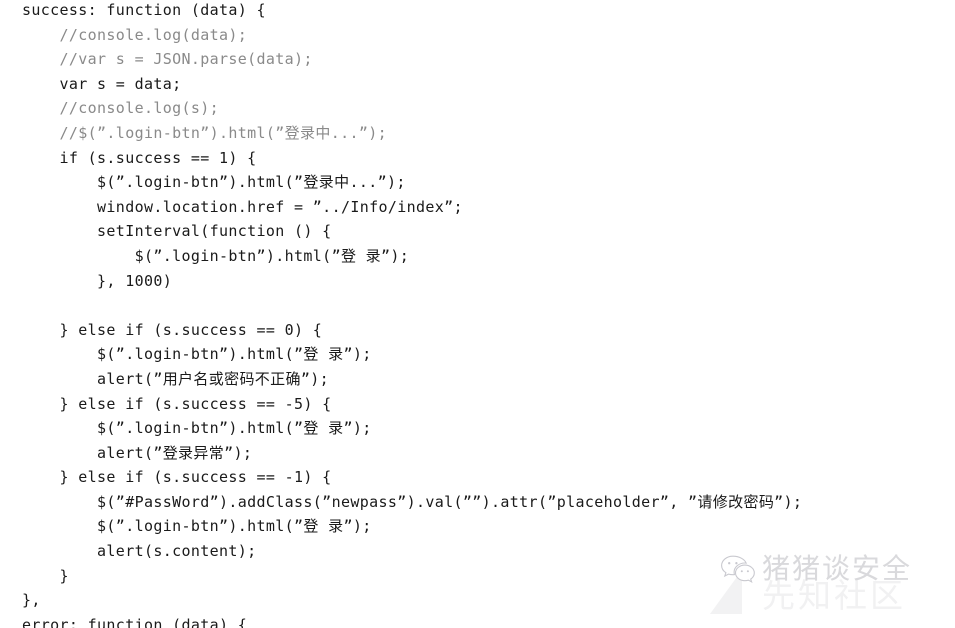  Describe the element at coordinates (120, 108) in the screenshot. I see `code-line: //console.log(s);` at that location.